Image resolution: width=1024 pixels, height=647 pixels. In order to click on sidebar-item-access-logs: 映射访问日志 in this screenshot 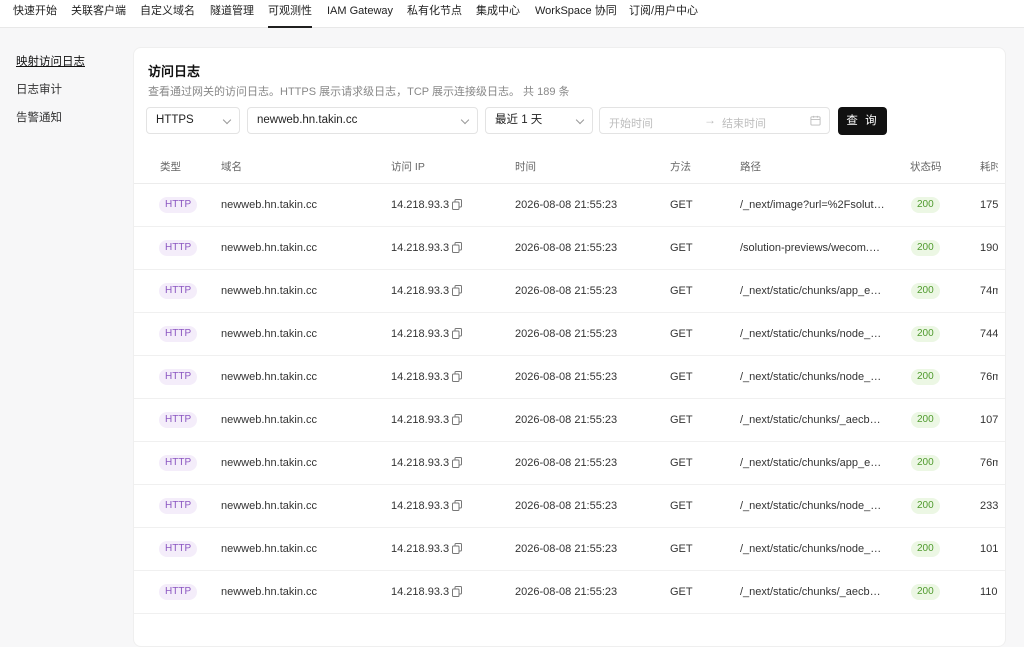, I will do `click(50, 61)`.